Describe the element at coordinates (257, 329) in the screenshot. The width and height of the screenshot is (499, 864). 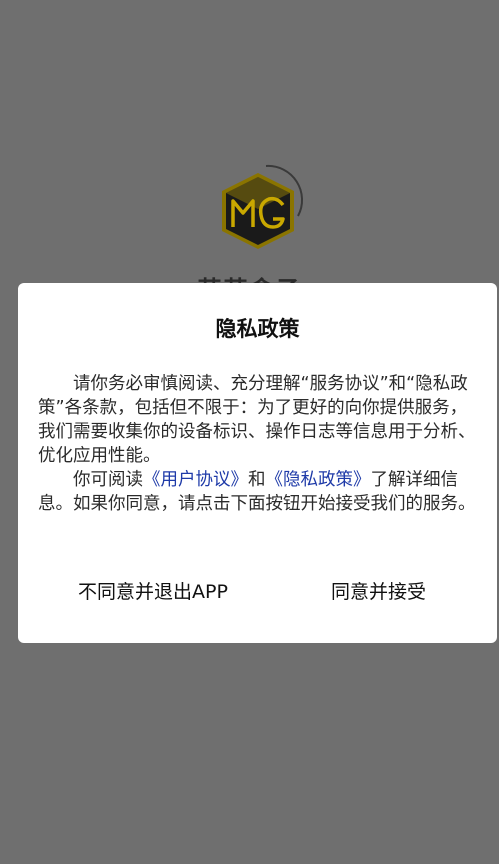
I see `dialog-title: 隐私政策` at that location.